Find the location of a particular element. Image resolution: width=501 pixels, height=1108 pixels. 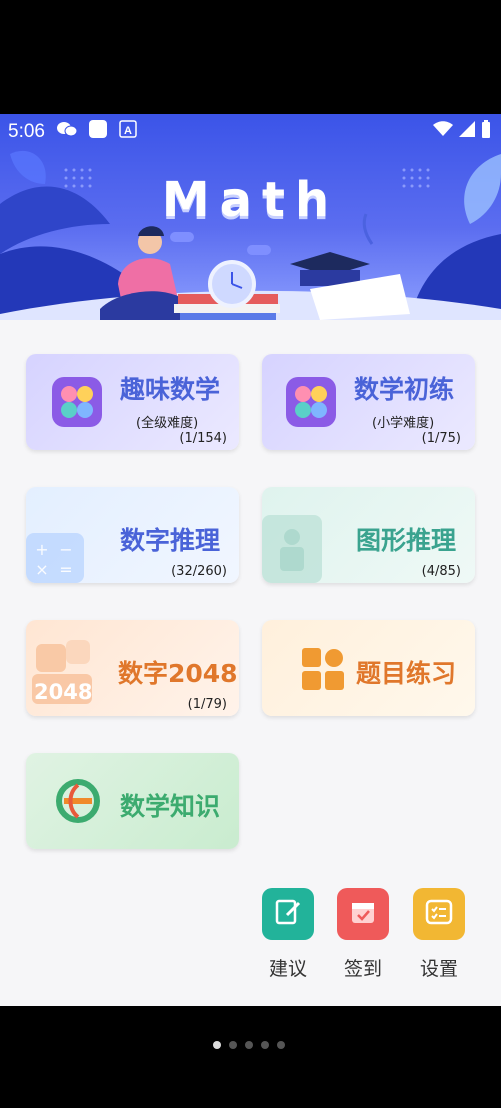

globe-icon is located at coordinates (78, 801).